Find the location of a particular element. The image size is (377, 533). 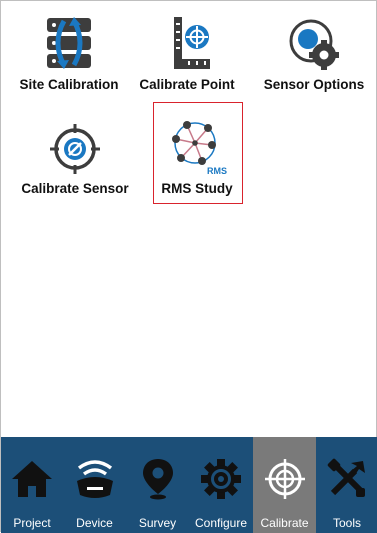

home-icon is located at coordinates (32, 479).